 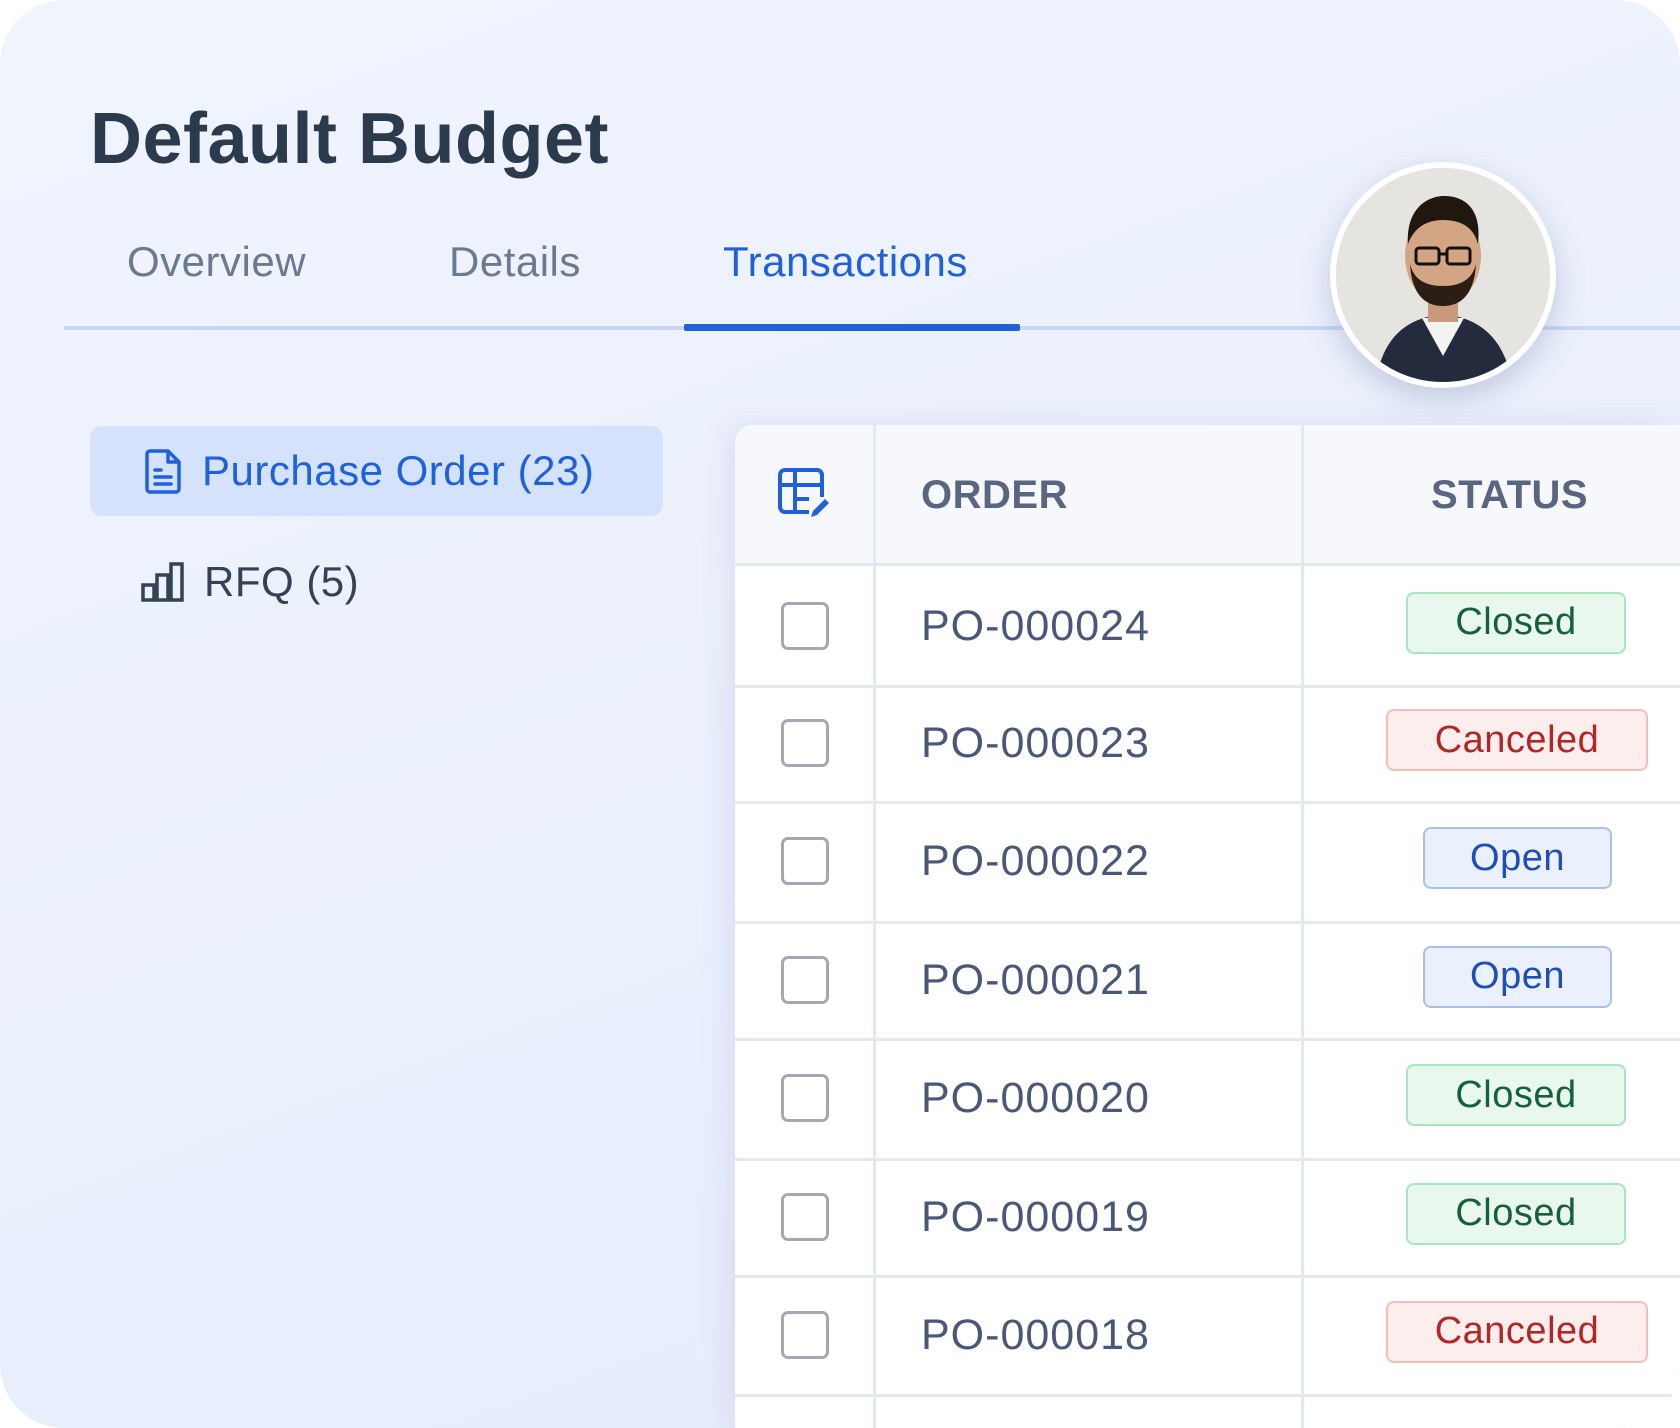 What do you see at coordinates (1035, 861) in the screenshot?
I see `order-number: PO-000022` at bounding box center [1035, 861].